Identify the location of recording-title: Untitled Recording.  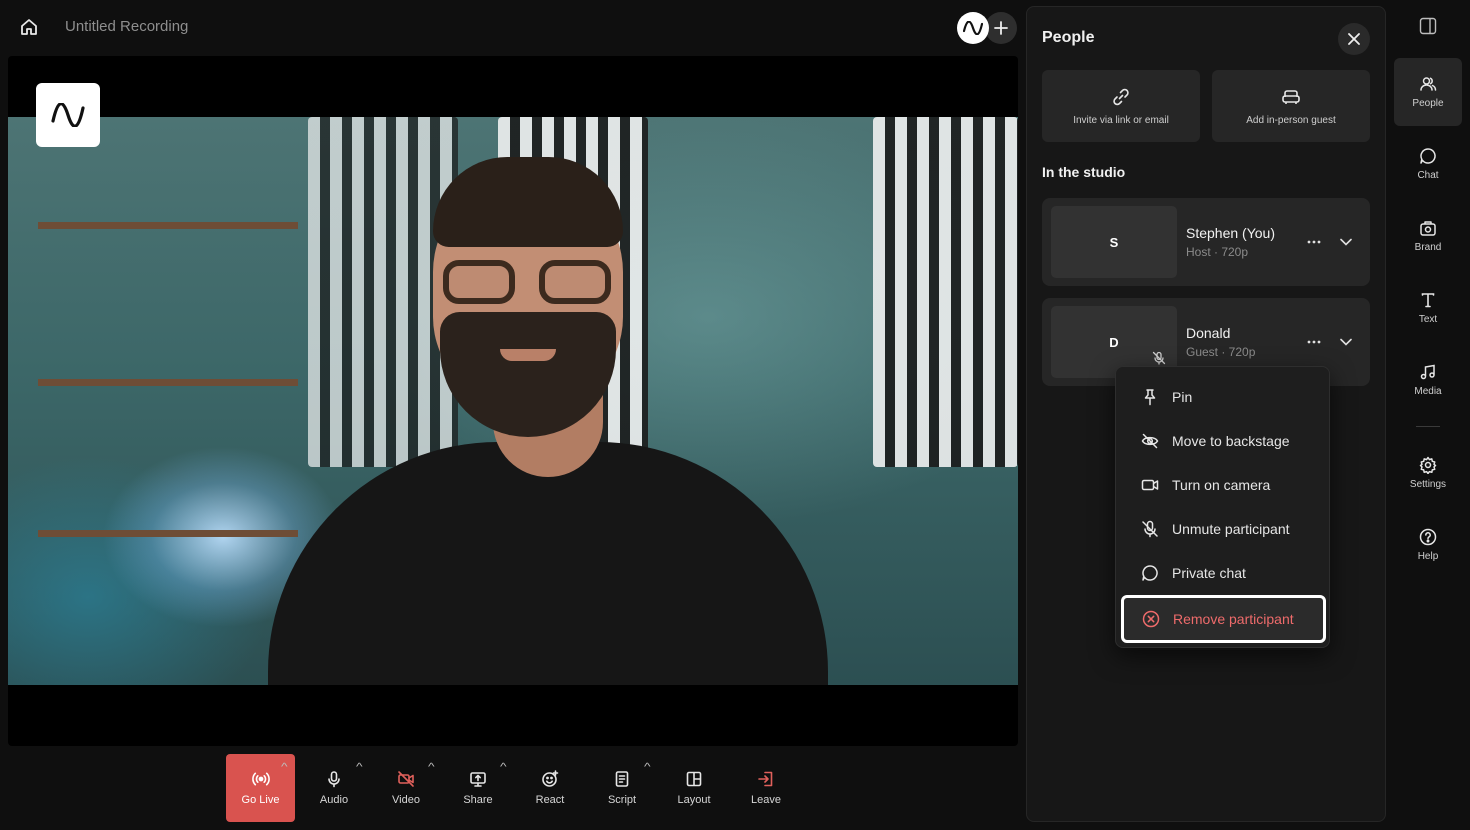
(126, 26).